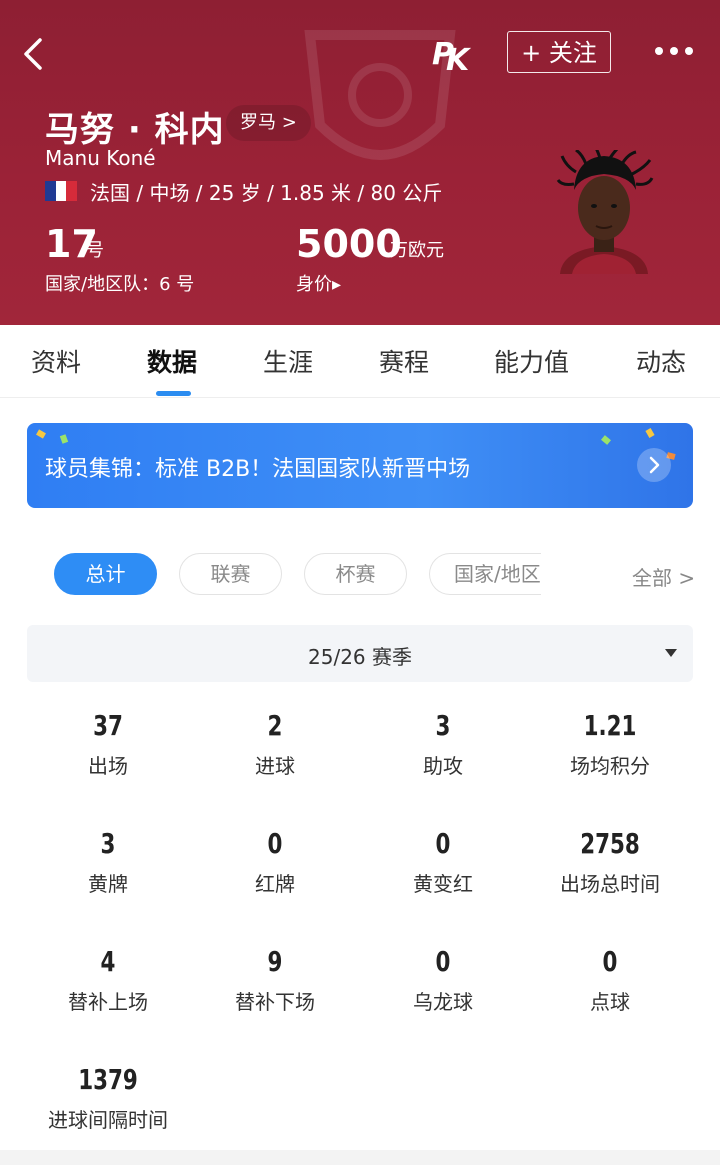  What do you see at coordinates (108, 766) in the screenshot?
I see `stat-label: 出场` at bounding box center [108, 766].